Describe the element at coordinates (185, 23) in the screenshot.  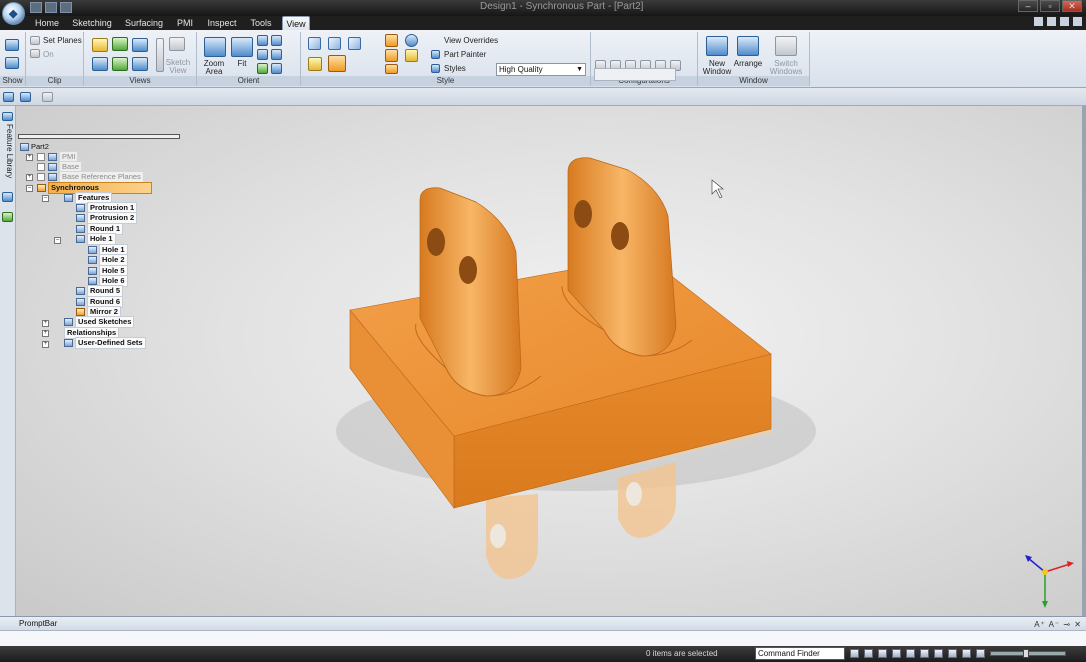
I see `tab-pmi: PMI` at that location.